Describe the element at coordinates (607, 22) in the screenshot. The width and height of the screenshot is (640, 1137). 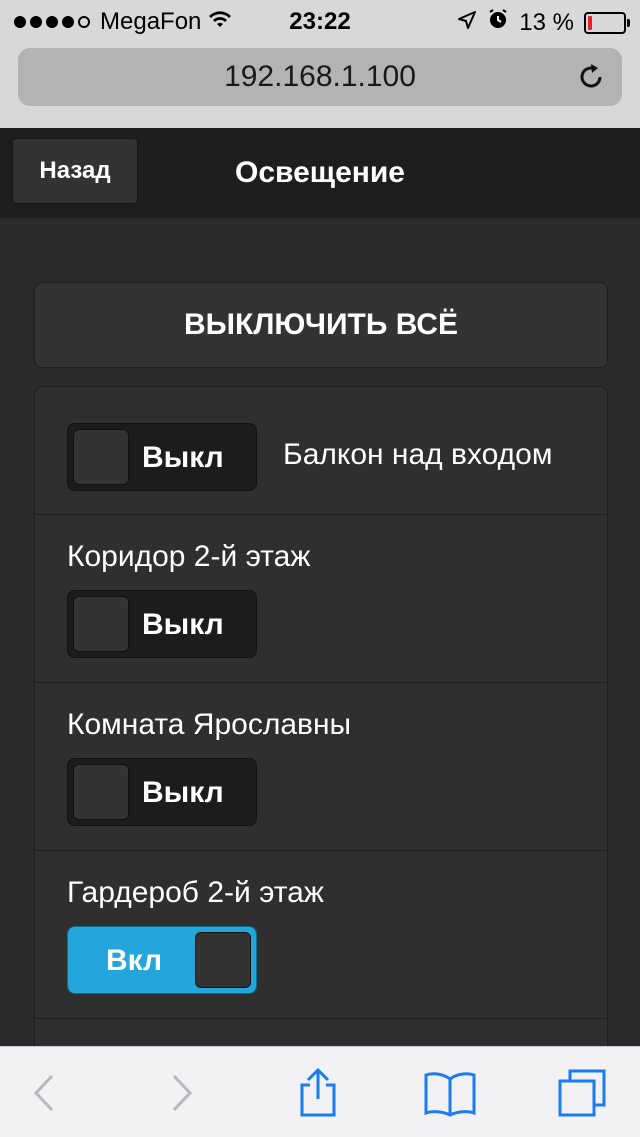
I see `battery-icon` at that location.